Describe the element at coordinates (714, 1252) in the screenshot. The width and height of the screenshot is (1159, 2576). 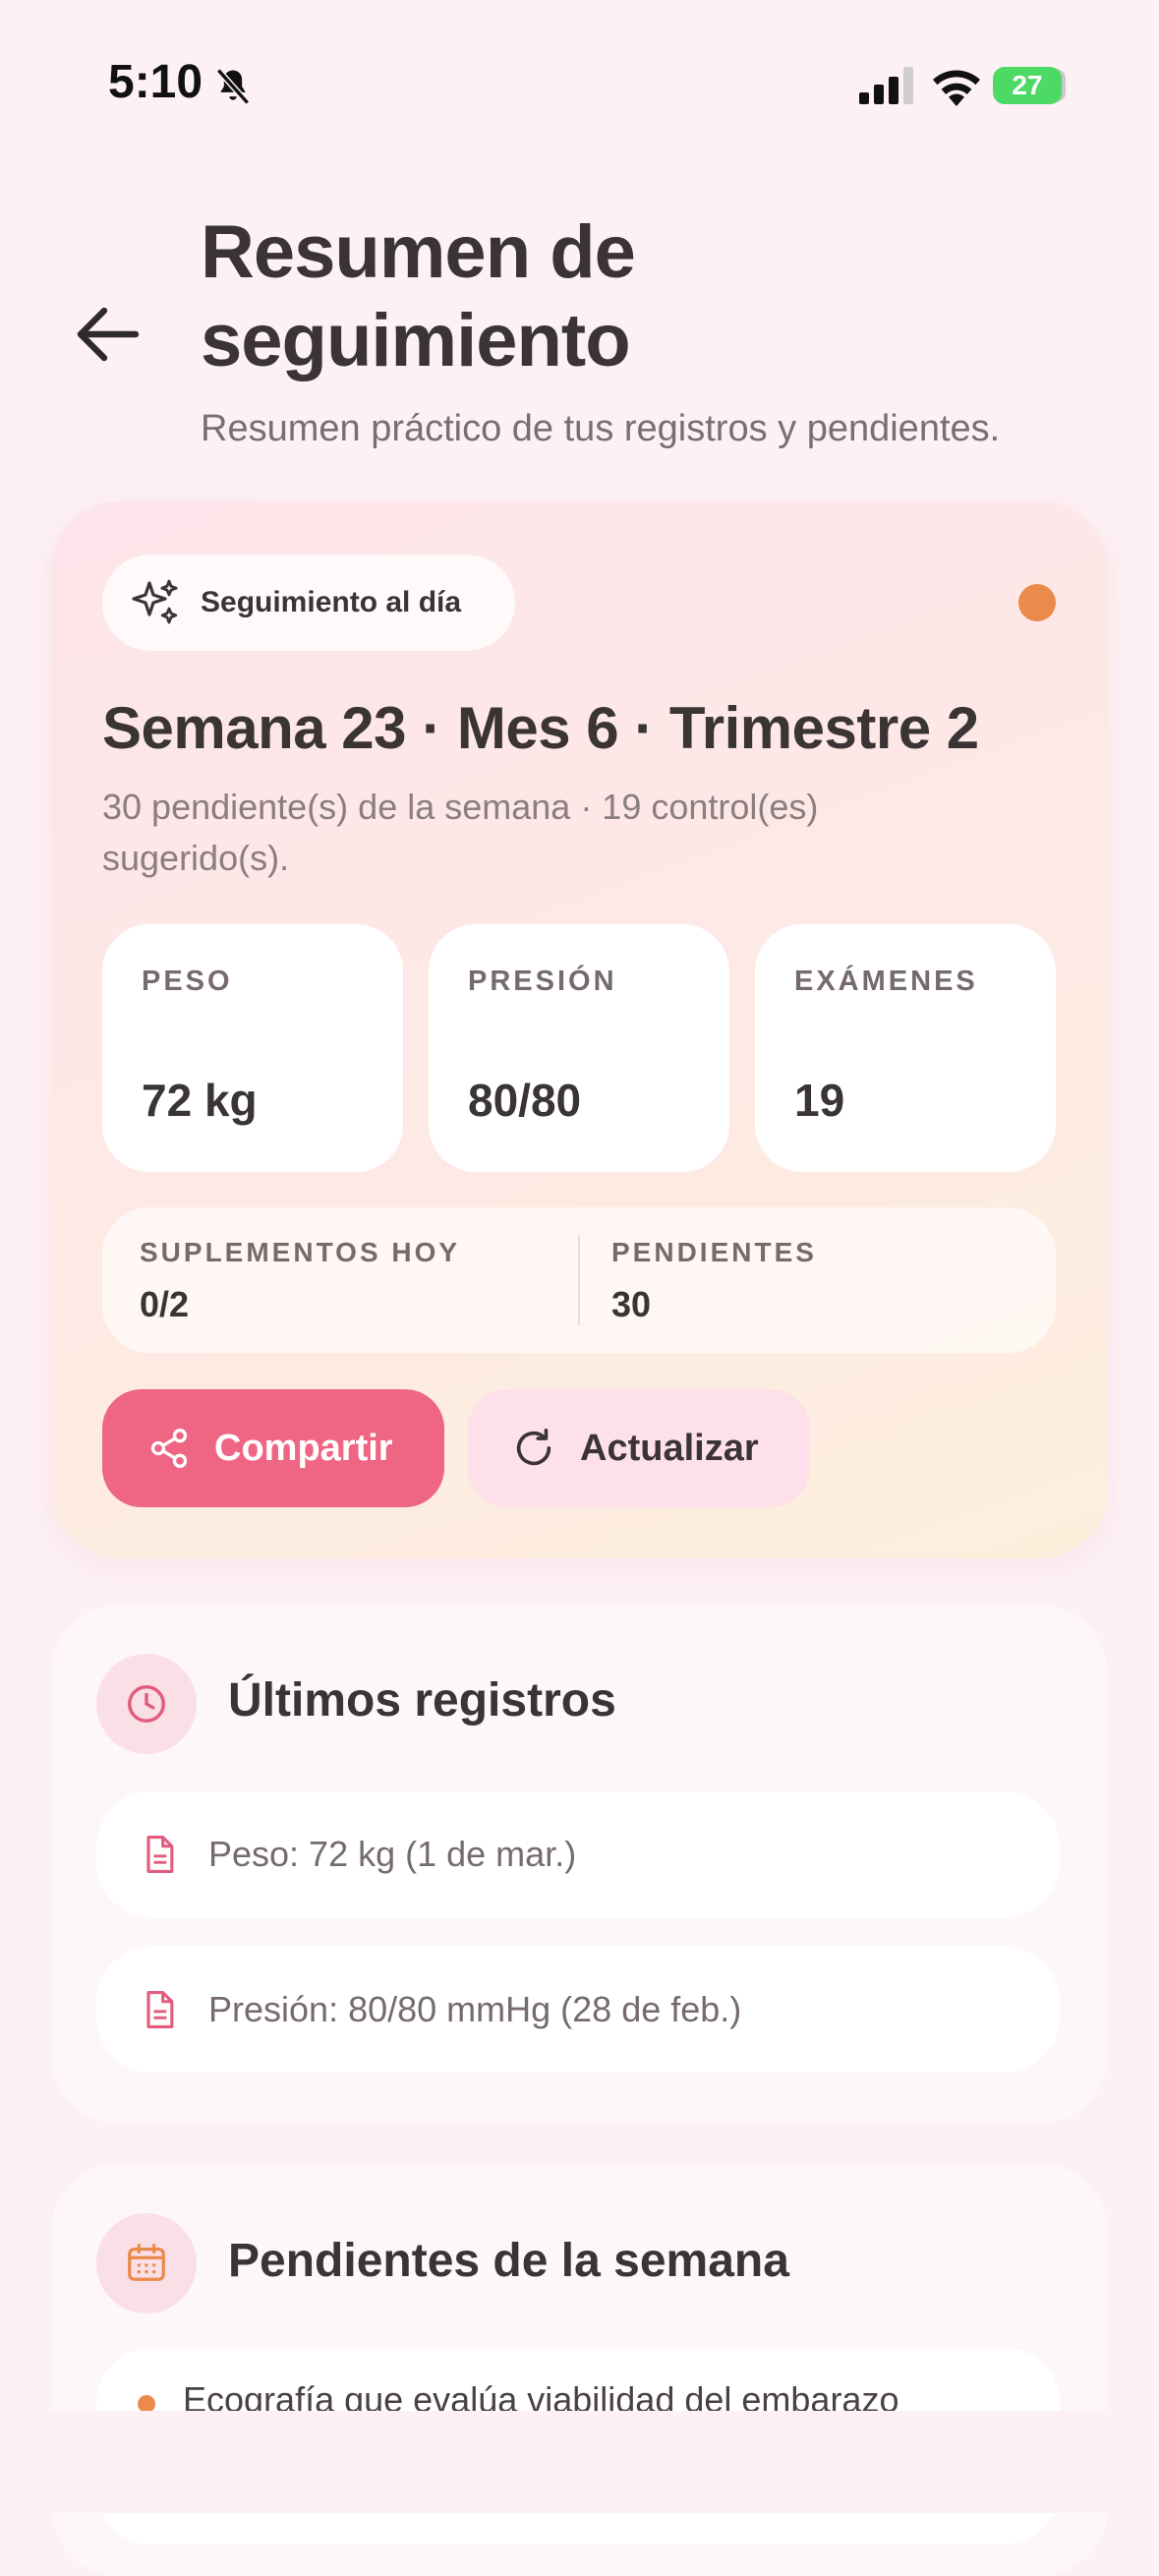
I see `pending-label: PENDIENTES` at that location.